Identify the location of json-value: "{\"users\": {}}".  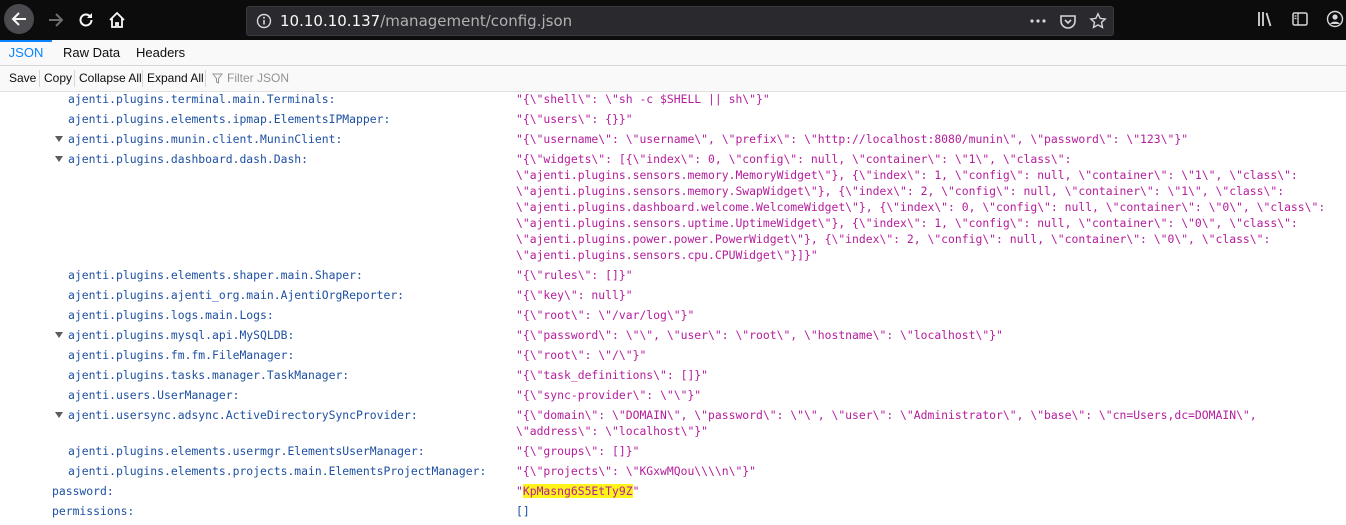
(574, 119).